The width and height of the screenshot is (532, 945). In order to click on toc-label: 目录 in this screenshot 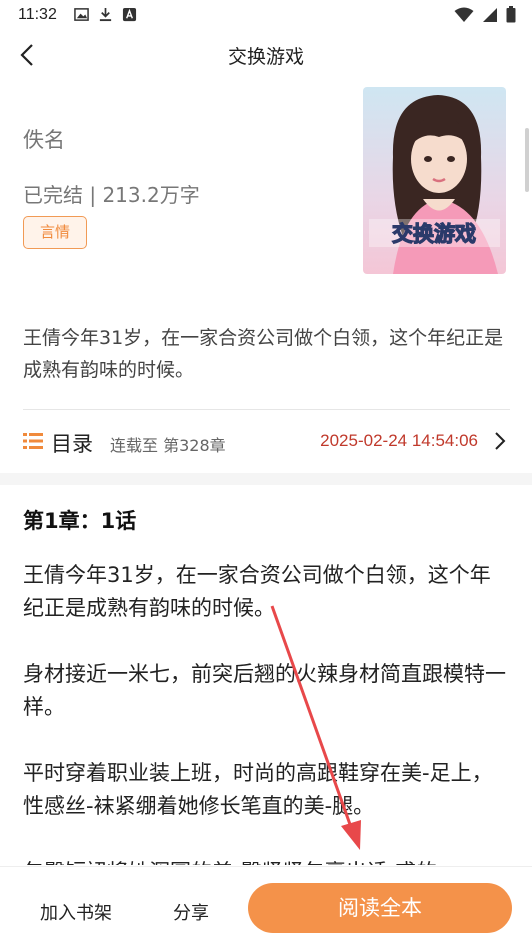, I will do `click(72, 444)`.